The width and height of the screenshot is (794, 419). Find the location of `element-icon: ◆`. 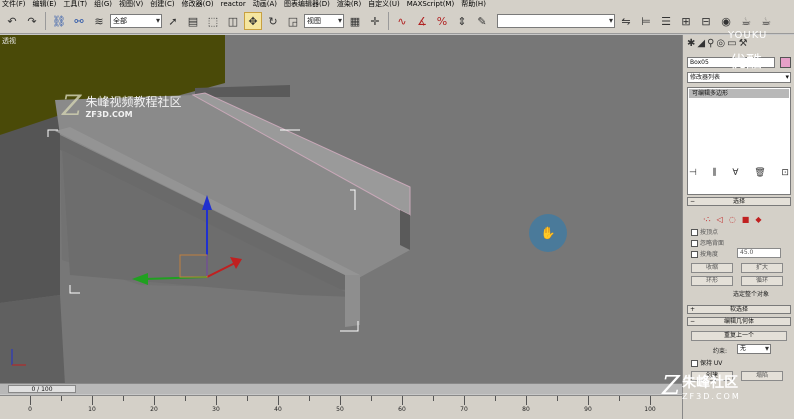

element-icon: ◆ is located at coordinates (758, 219).